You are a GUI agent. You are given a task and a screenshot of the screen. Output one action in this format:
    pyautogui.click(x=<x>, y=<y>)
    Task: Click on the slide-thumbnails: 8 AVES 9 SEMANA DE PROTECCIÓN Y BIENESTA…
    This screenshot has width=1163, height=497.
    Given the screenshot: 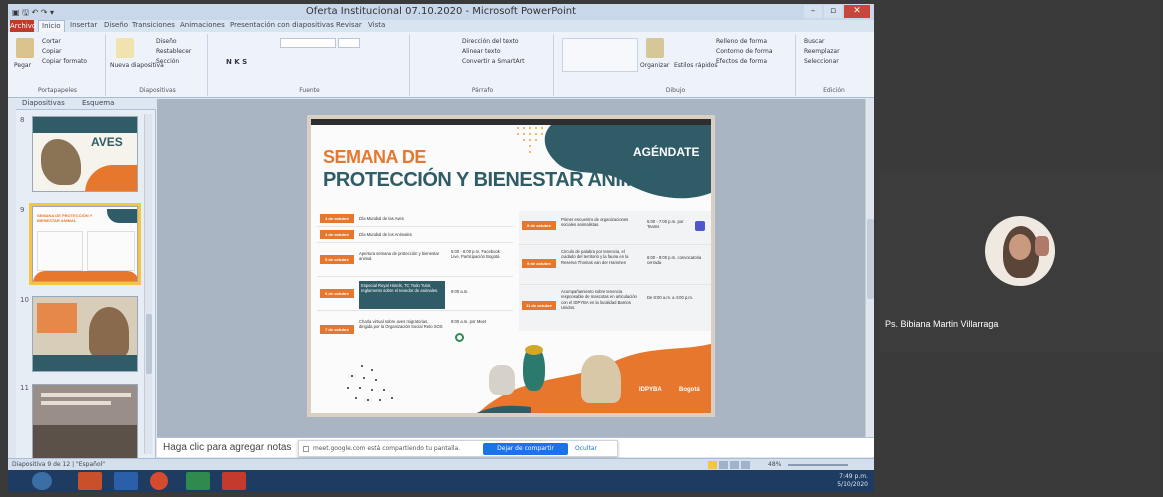 What is the action you would take?
    pyautogui.click(x=86, y=285)
    